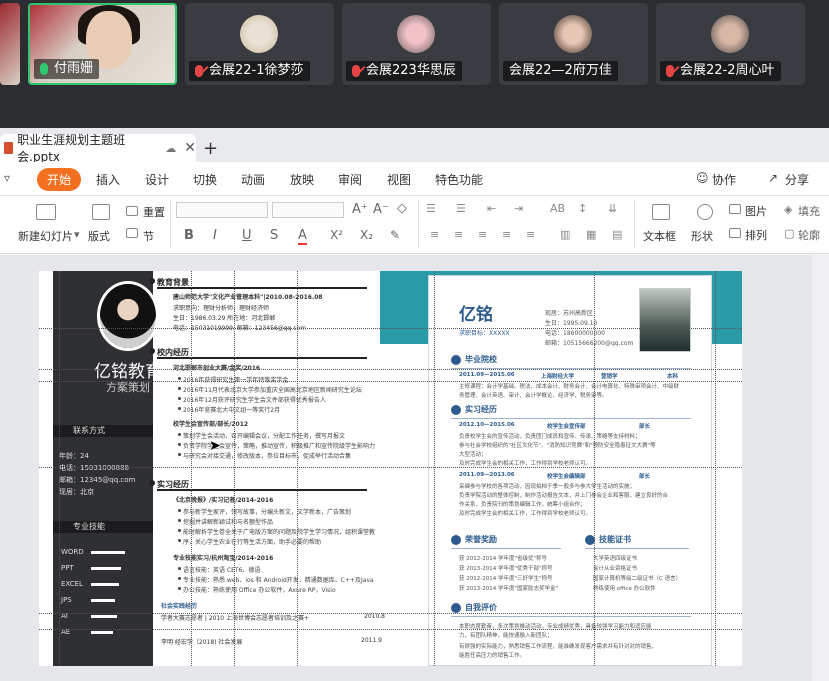  What do you see at coordinates (735, 209) in the screenshot?
I see `picture-icon` at bounding box center [735, 209].